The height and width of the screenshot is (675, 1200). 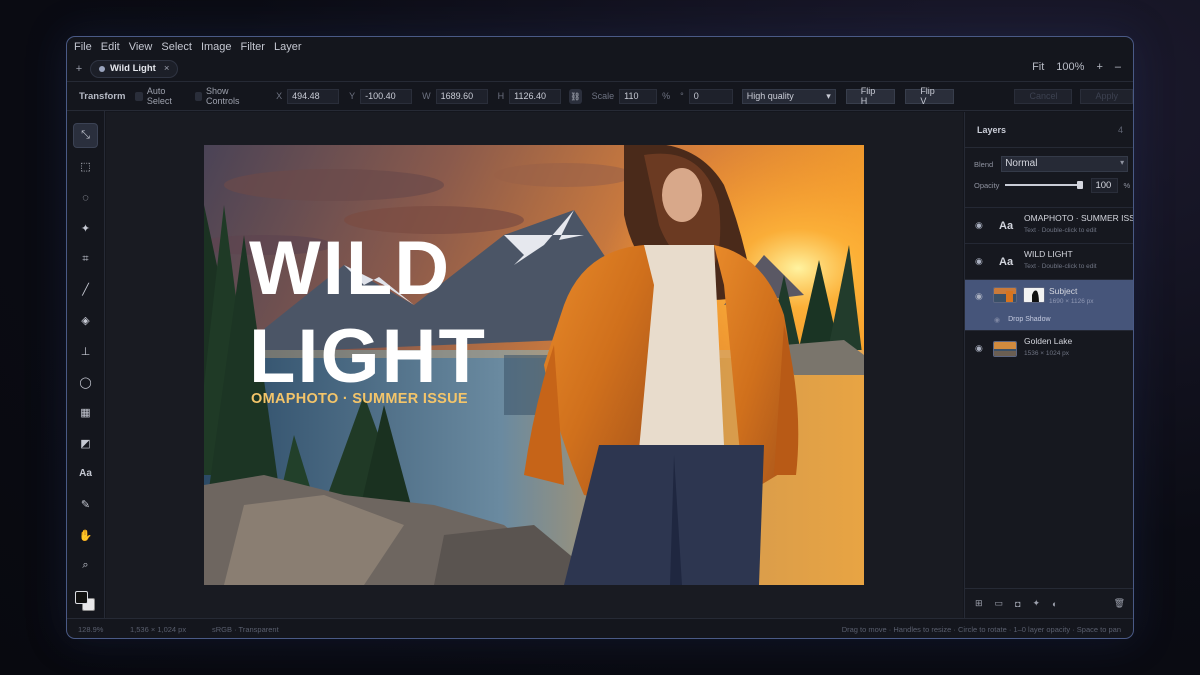 I want to click on blur-icon: ◯, so click(x=85, y=382).